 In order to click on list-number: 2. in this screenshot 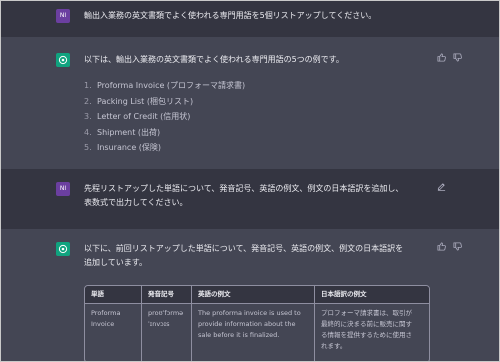, I will do `click(88, 101)`.